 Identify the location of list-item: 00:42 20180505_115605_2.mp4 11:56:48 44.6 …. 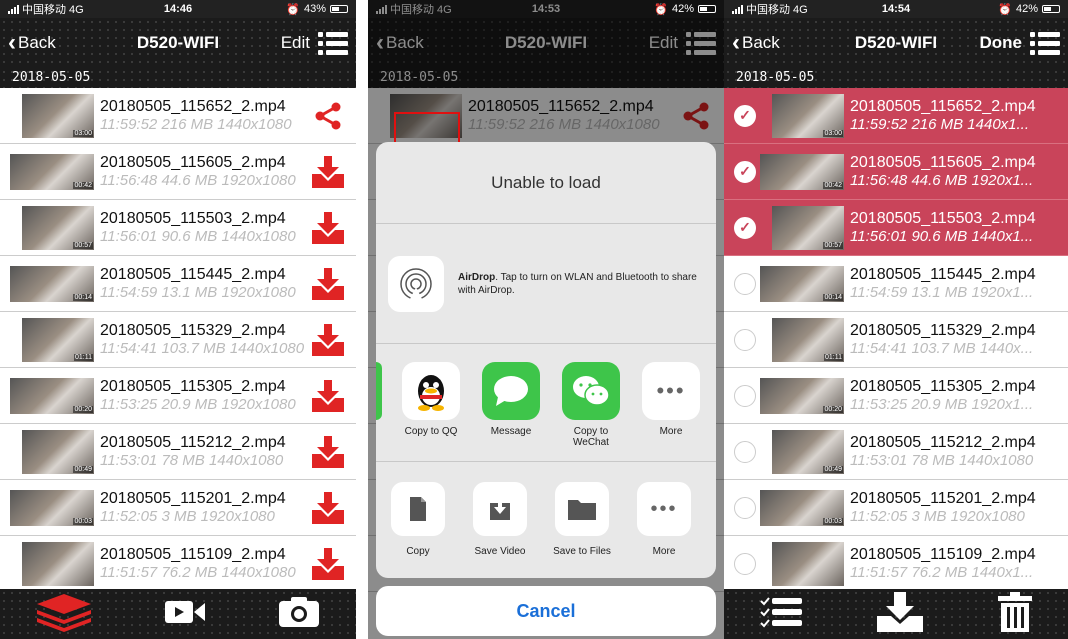
(178, 172).